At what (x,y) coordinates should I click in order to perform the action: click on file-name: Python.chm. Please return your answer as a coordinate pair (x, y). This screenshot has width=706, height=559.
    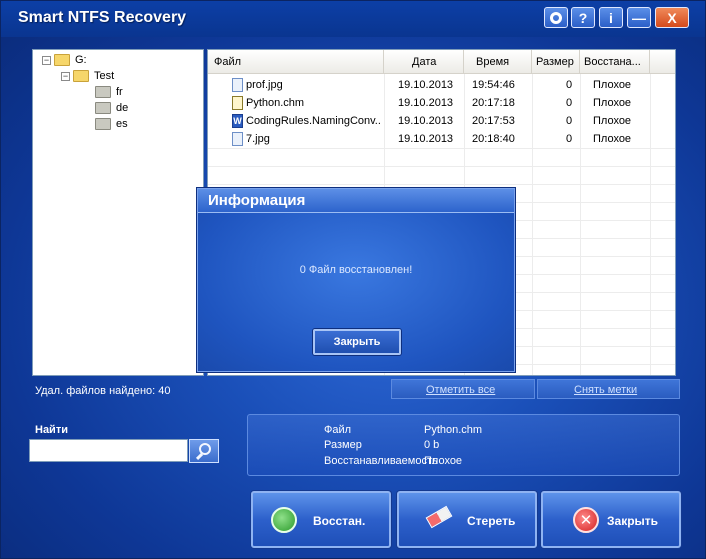
    Looking at the image, I should click on (275, 103).